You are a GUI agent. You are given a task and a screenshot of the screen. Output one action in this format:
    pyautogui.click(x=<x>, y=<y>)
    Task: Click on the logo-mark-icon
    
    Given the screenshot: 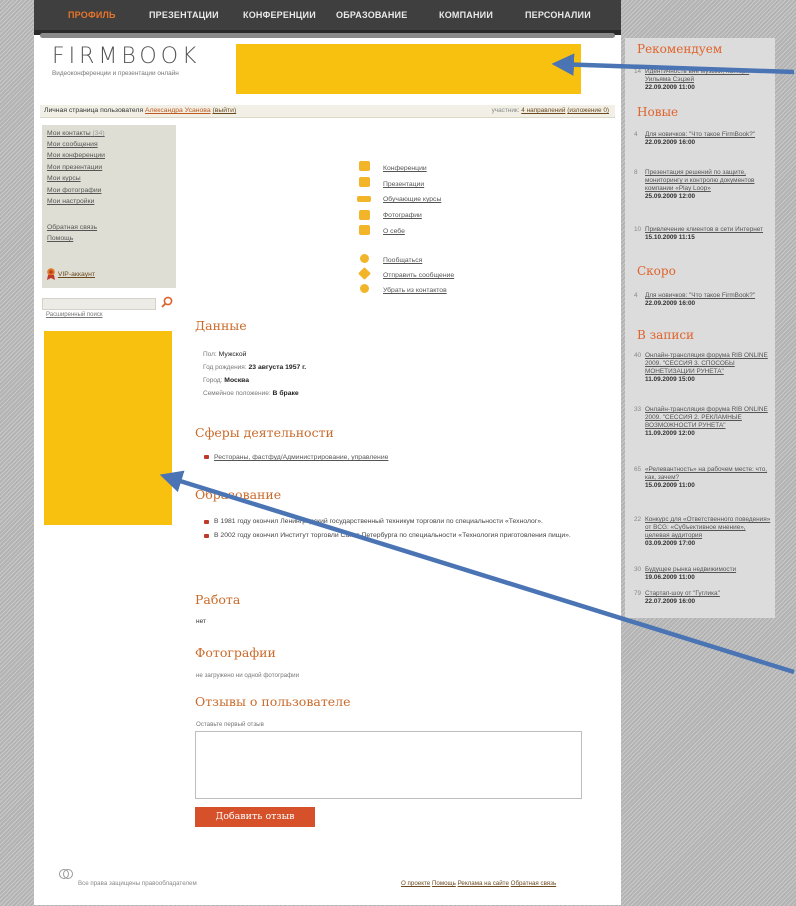 What is the action you would take?
    pyautogui.click(x=66, y=874)
    